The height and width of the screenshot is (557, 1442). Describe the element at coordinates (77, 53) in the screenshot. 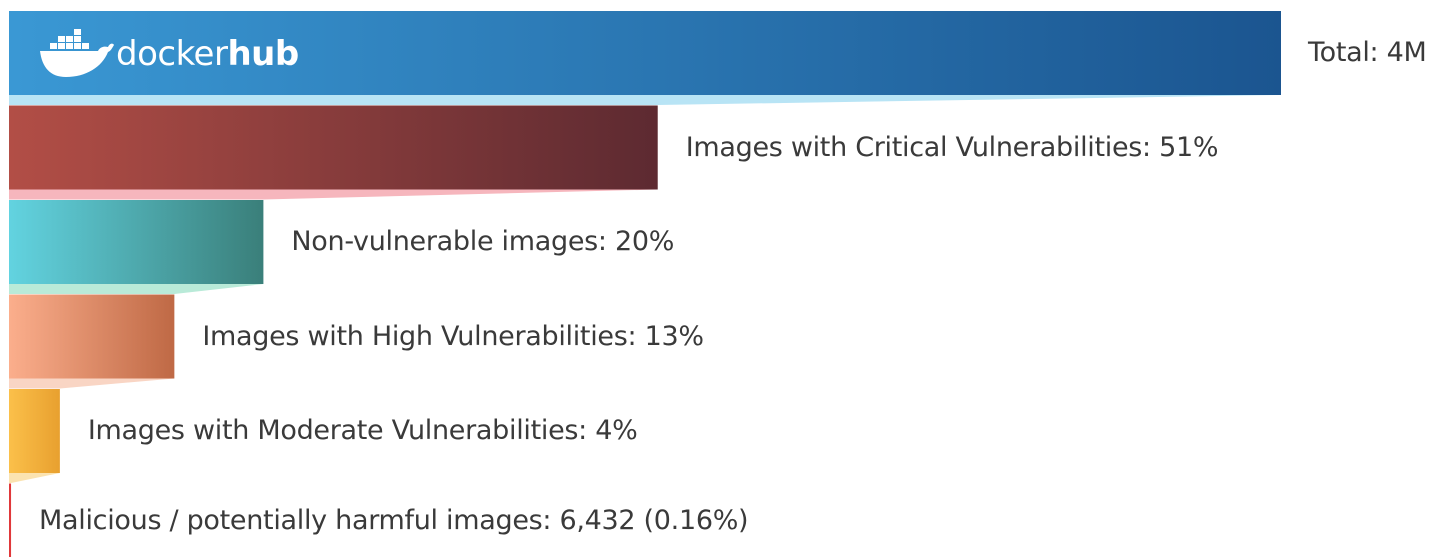

I see `docker-whale-icon` at that location.